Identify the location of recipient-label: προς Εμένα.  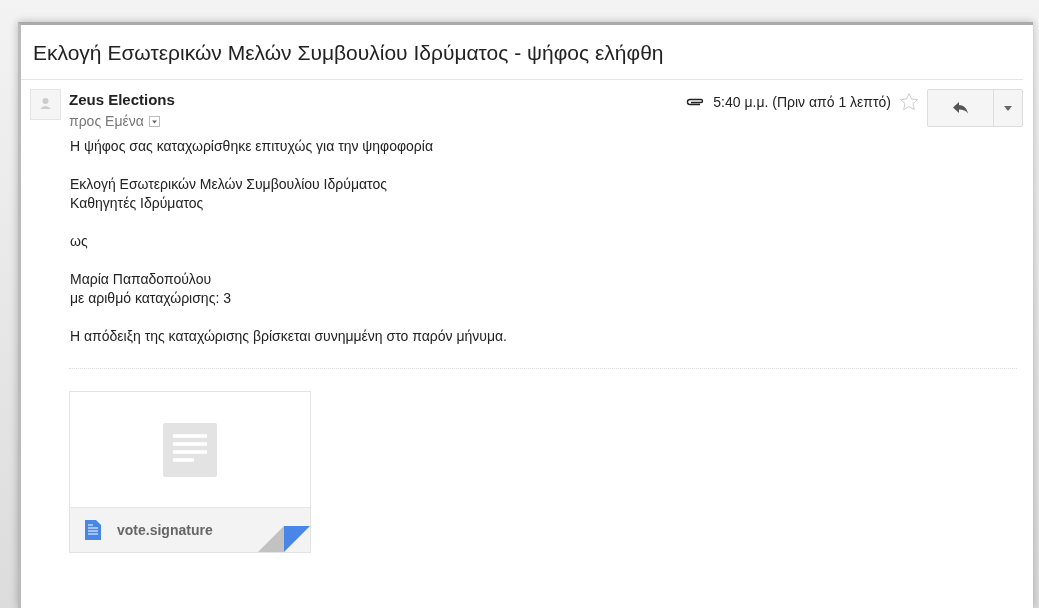
(106, 121).